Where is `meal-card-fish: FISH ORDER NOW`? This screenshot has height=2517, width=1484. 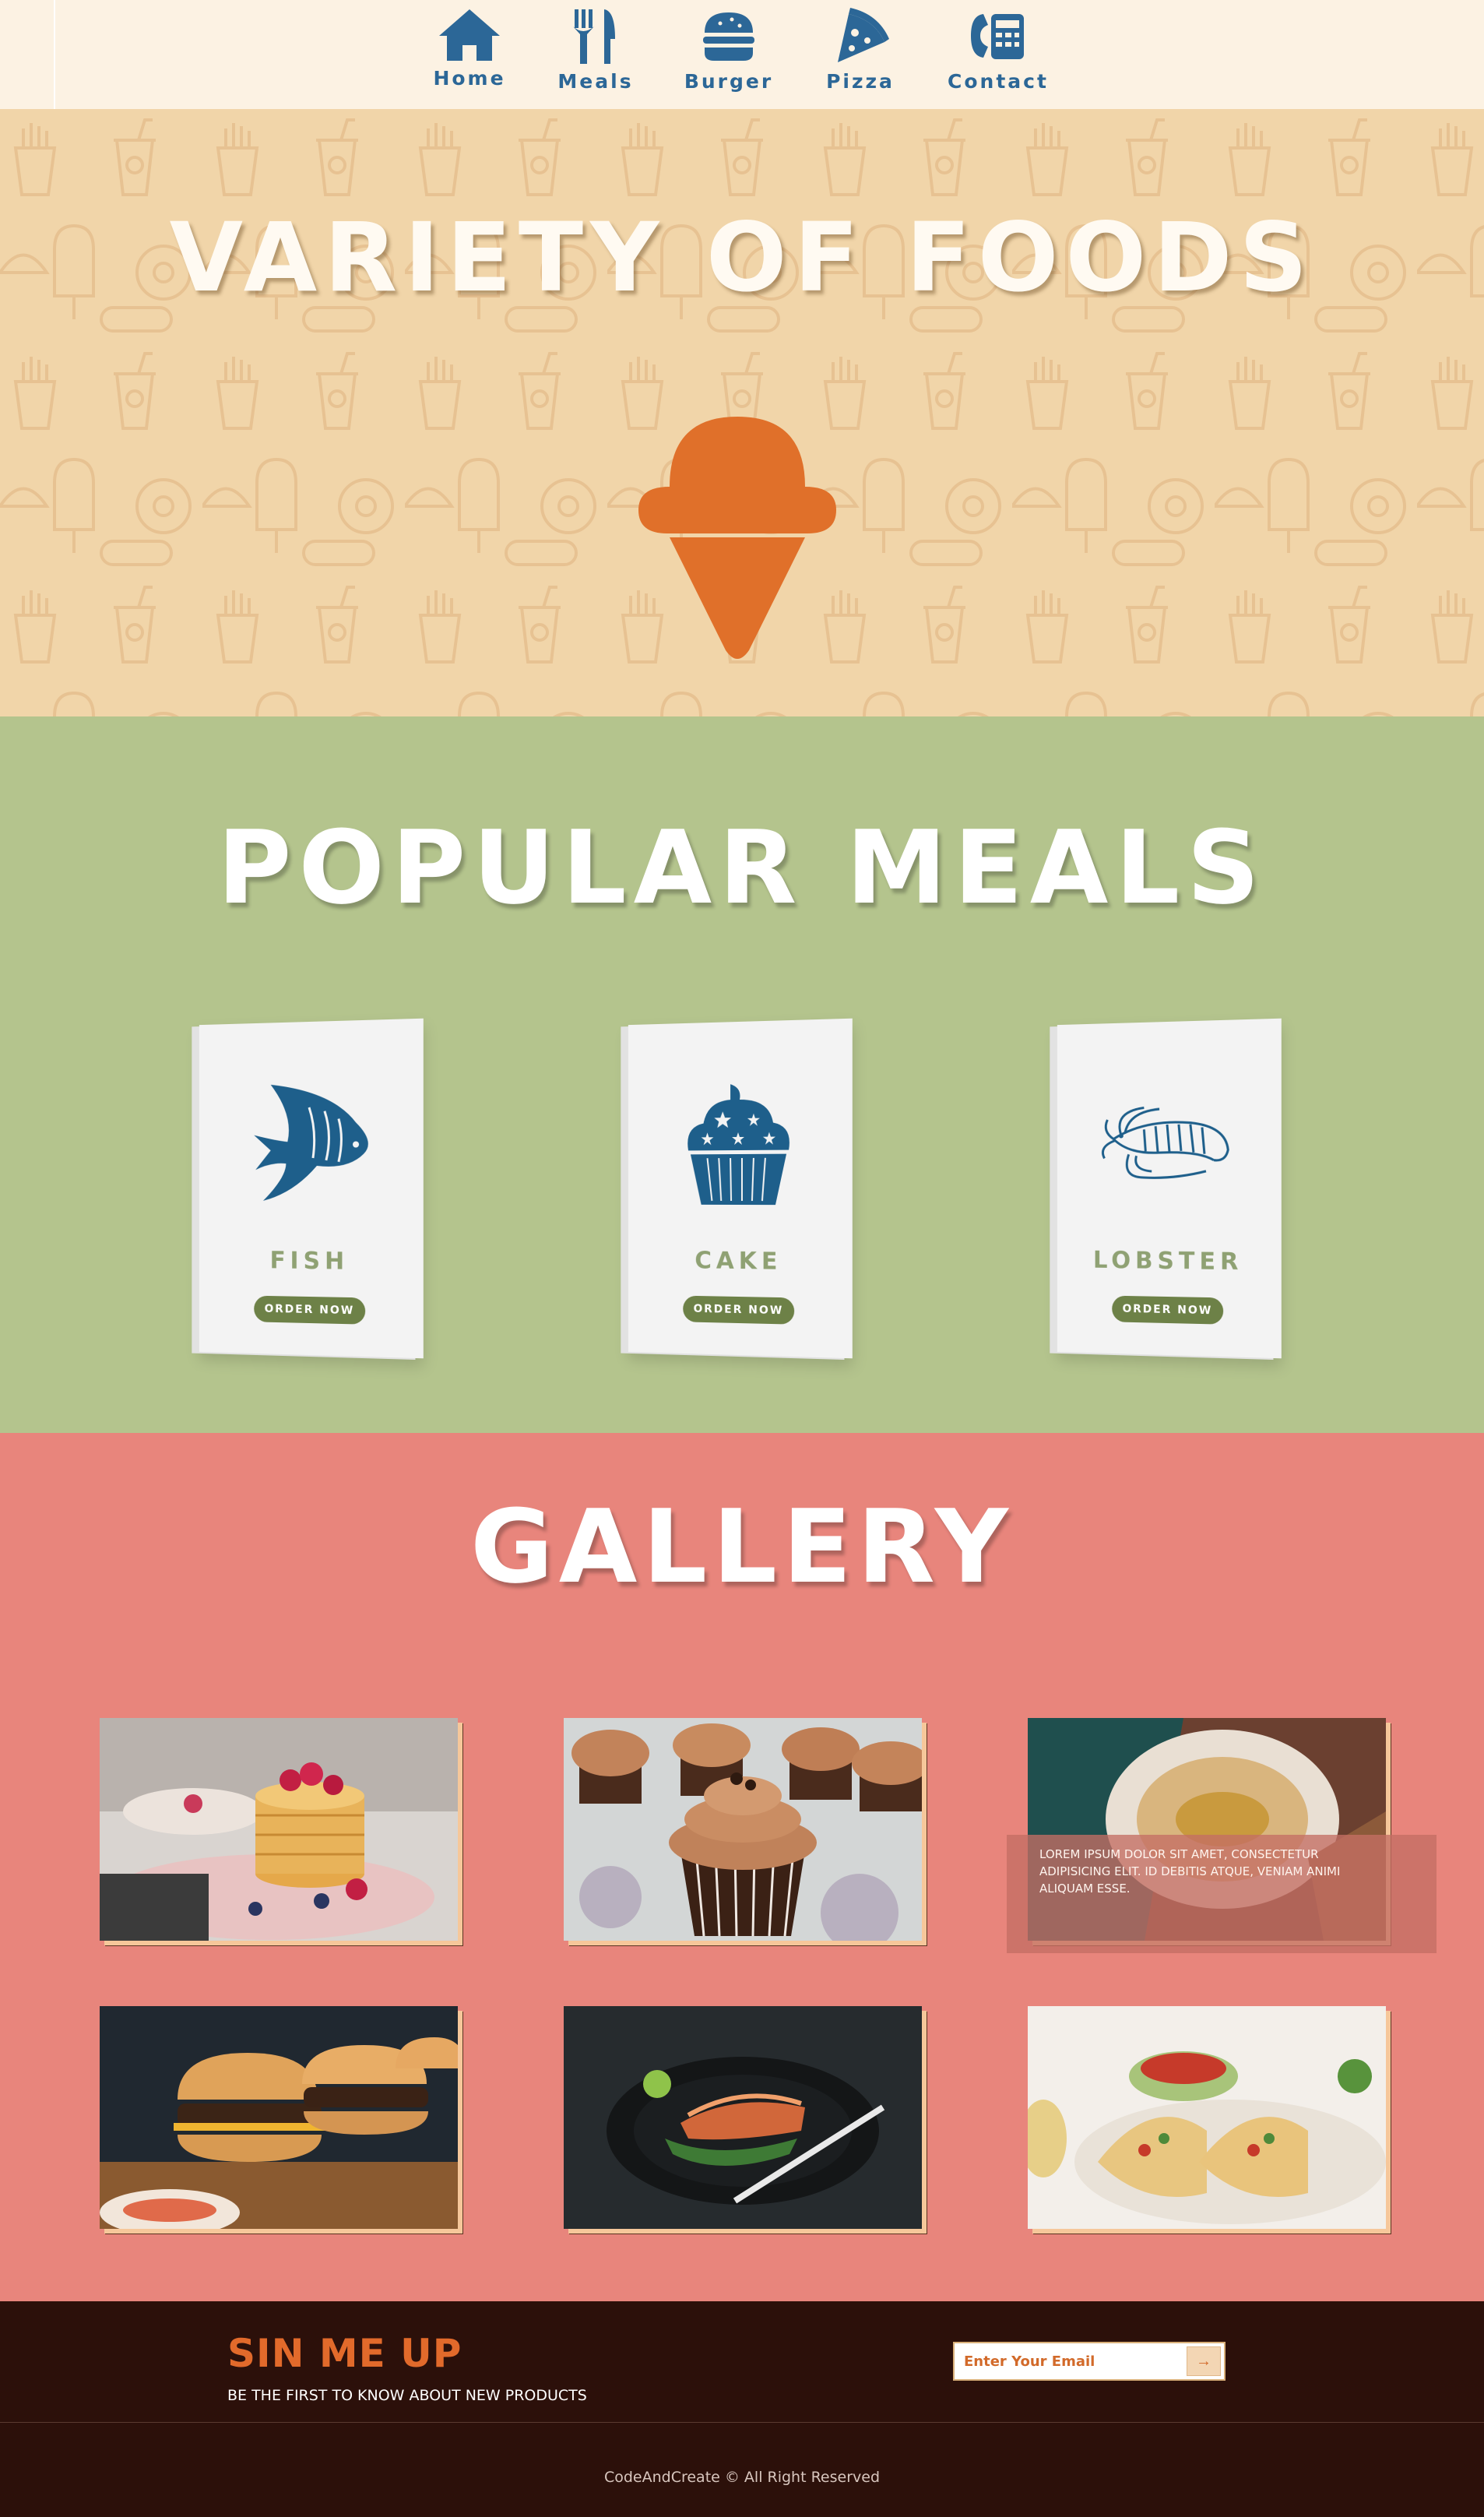 meal-card-fish: FISH ORDER NOW is located at coordinates (311, 1188).